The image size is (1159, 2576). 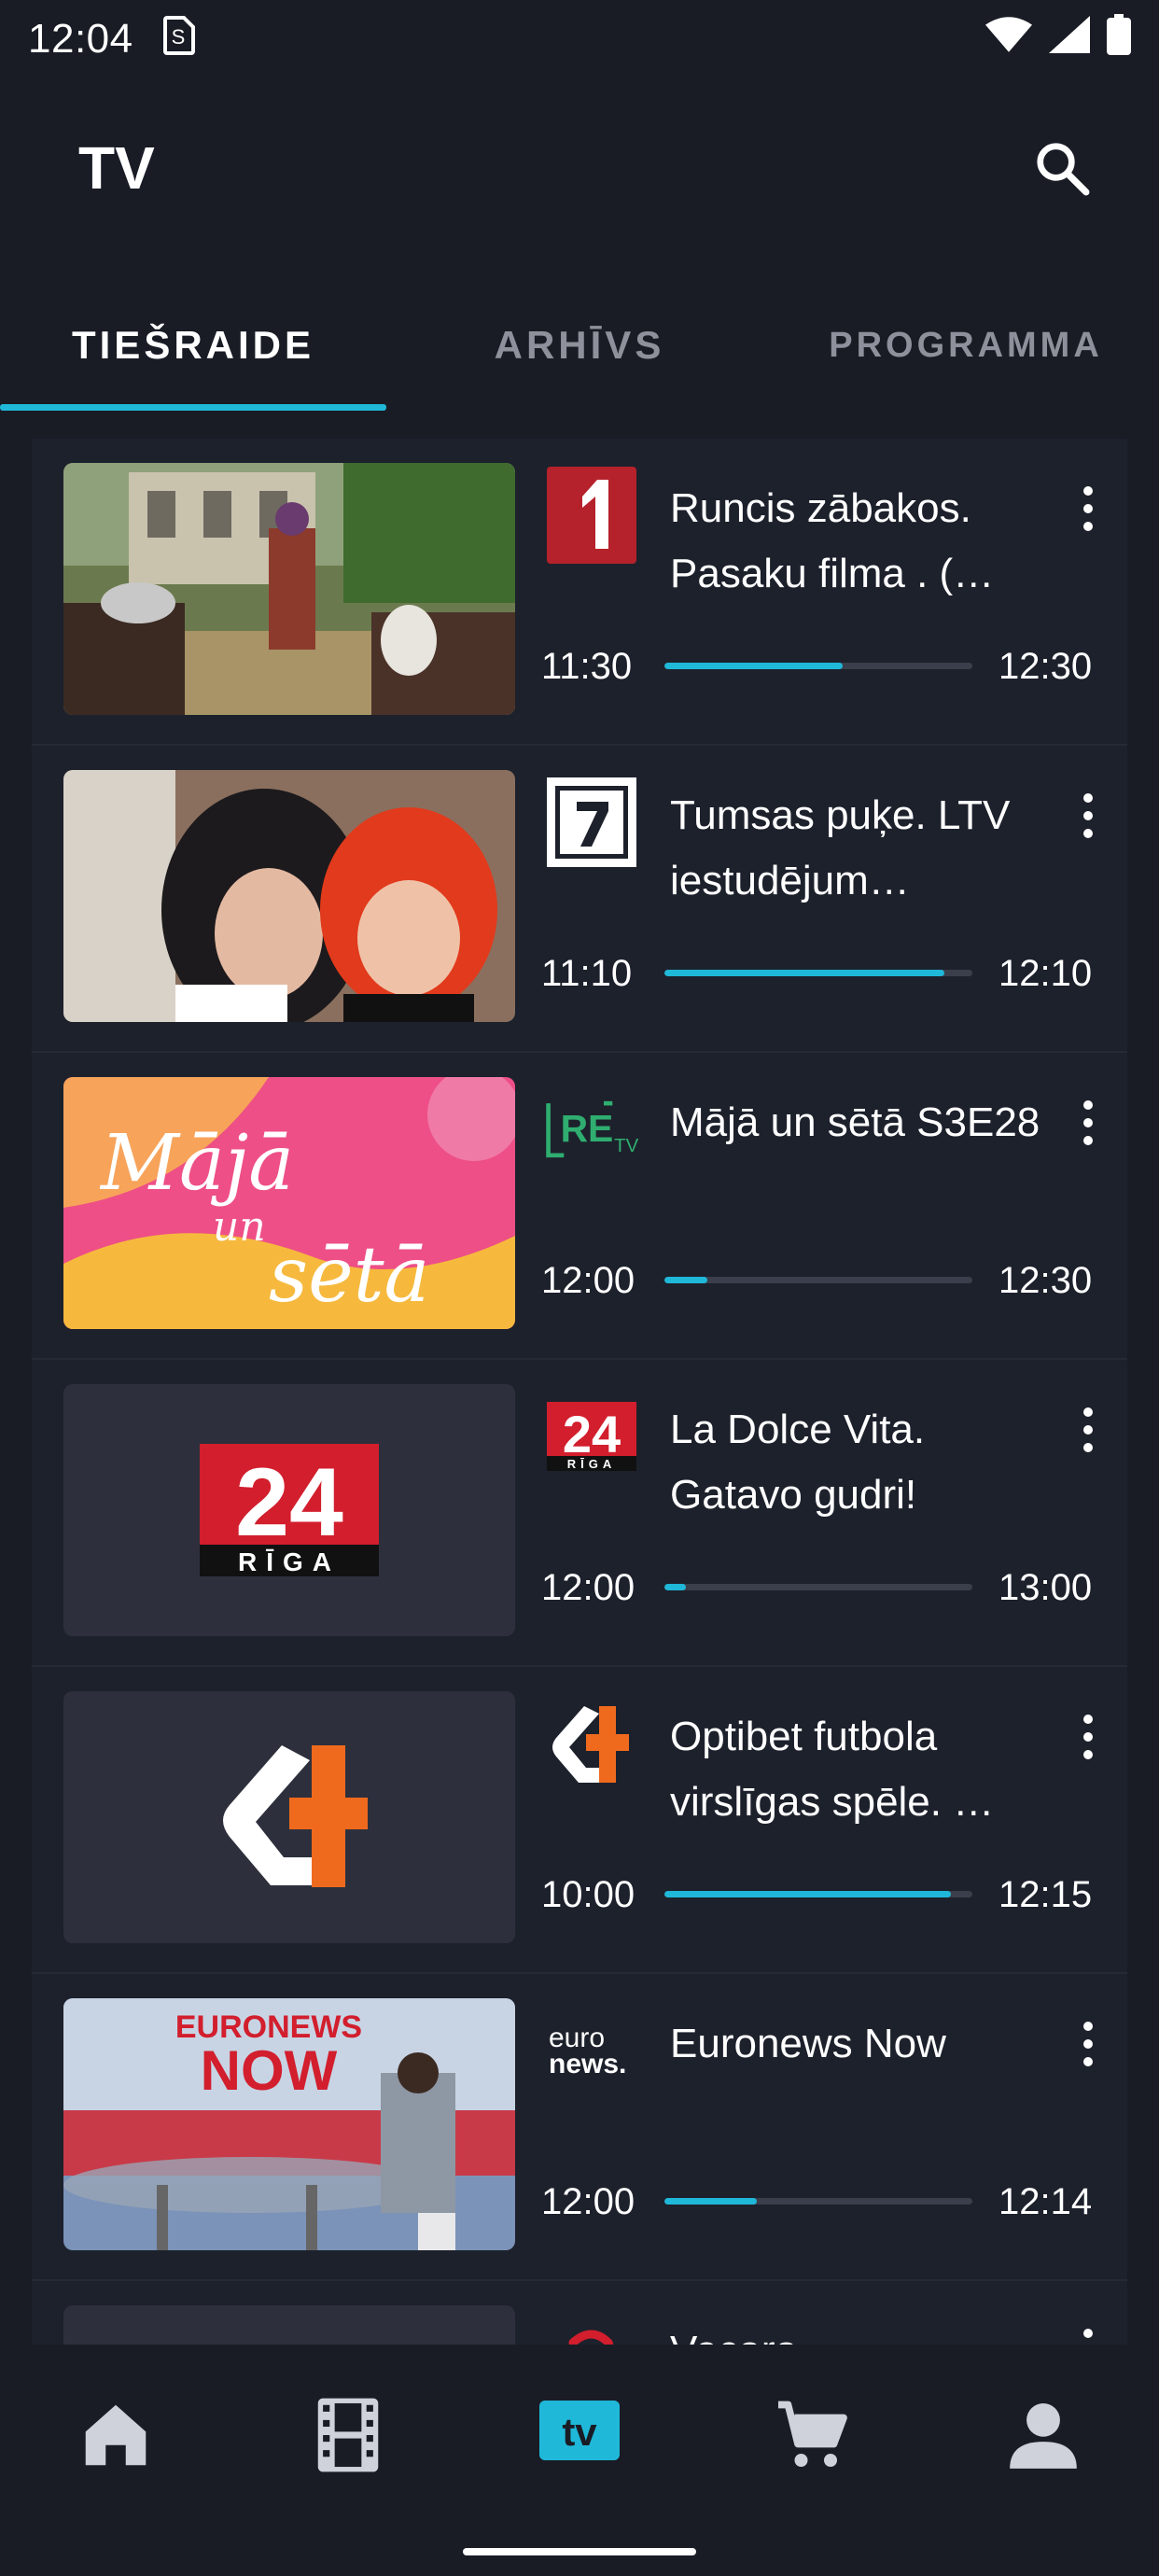 I want to click on start-time: 11:10, so click(x=587, y=973).